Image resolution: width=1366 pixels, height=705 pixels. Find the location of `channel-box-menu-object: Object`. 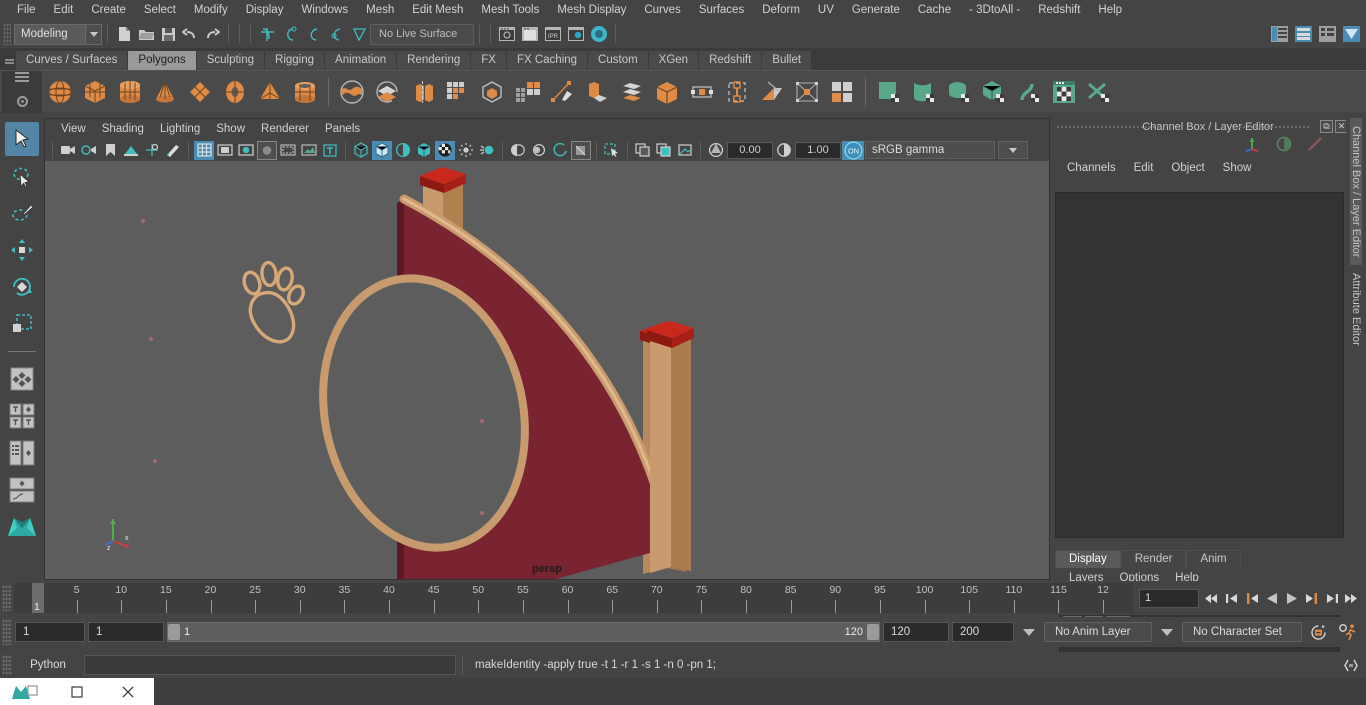

channel-box-menu-object: Object is located at coordinates (1187, 168).